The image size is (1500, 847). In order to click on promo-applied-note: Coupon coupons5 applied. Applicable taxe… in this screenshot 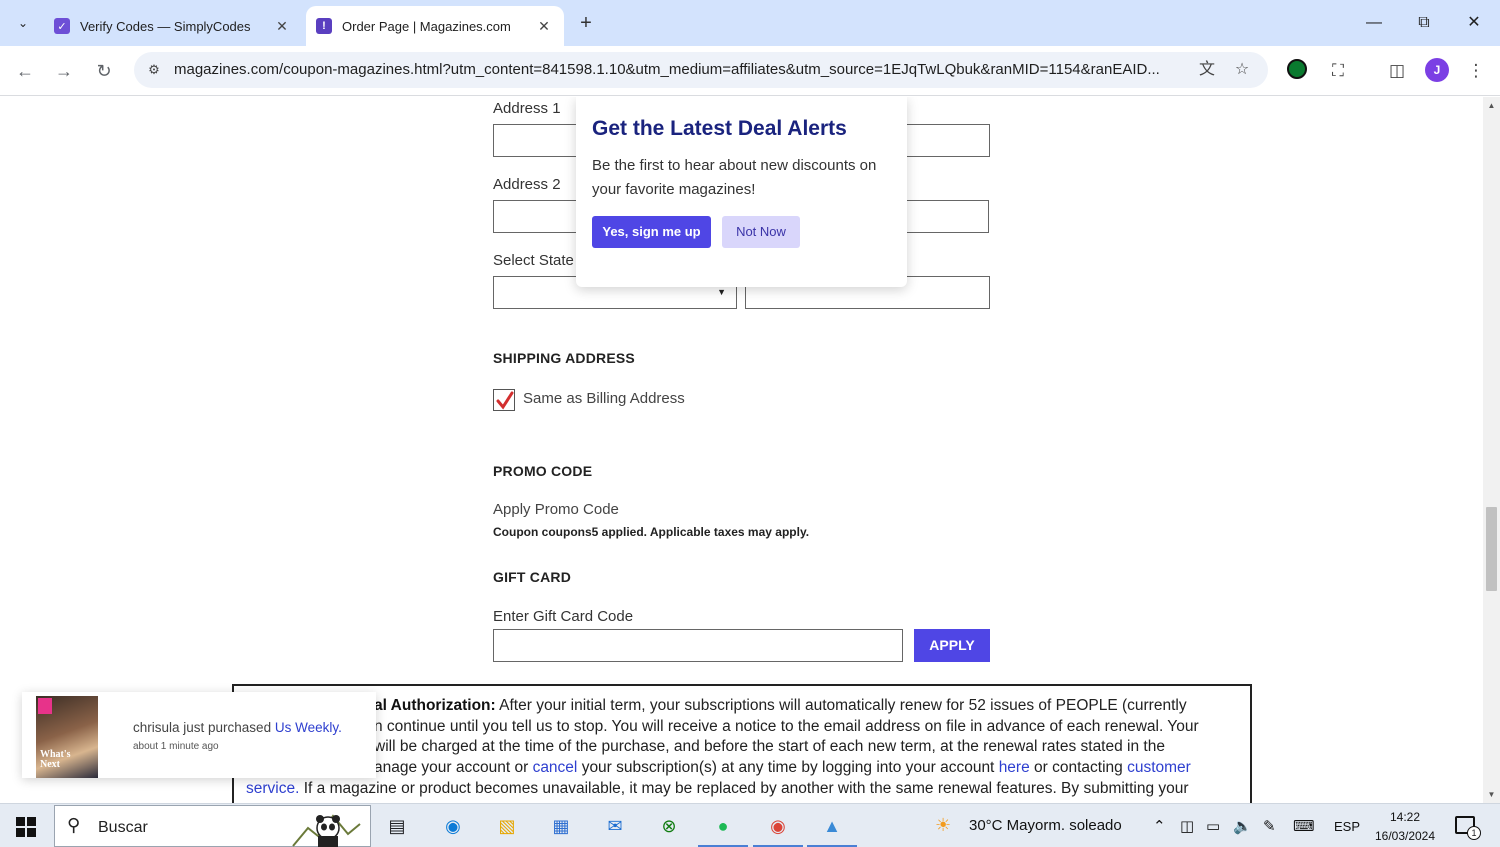, I will do `click(651, 532)`.